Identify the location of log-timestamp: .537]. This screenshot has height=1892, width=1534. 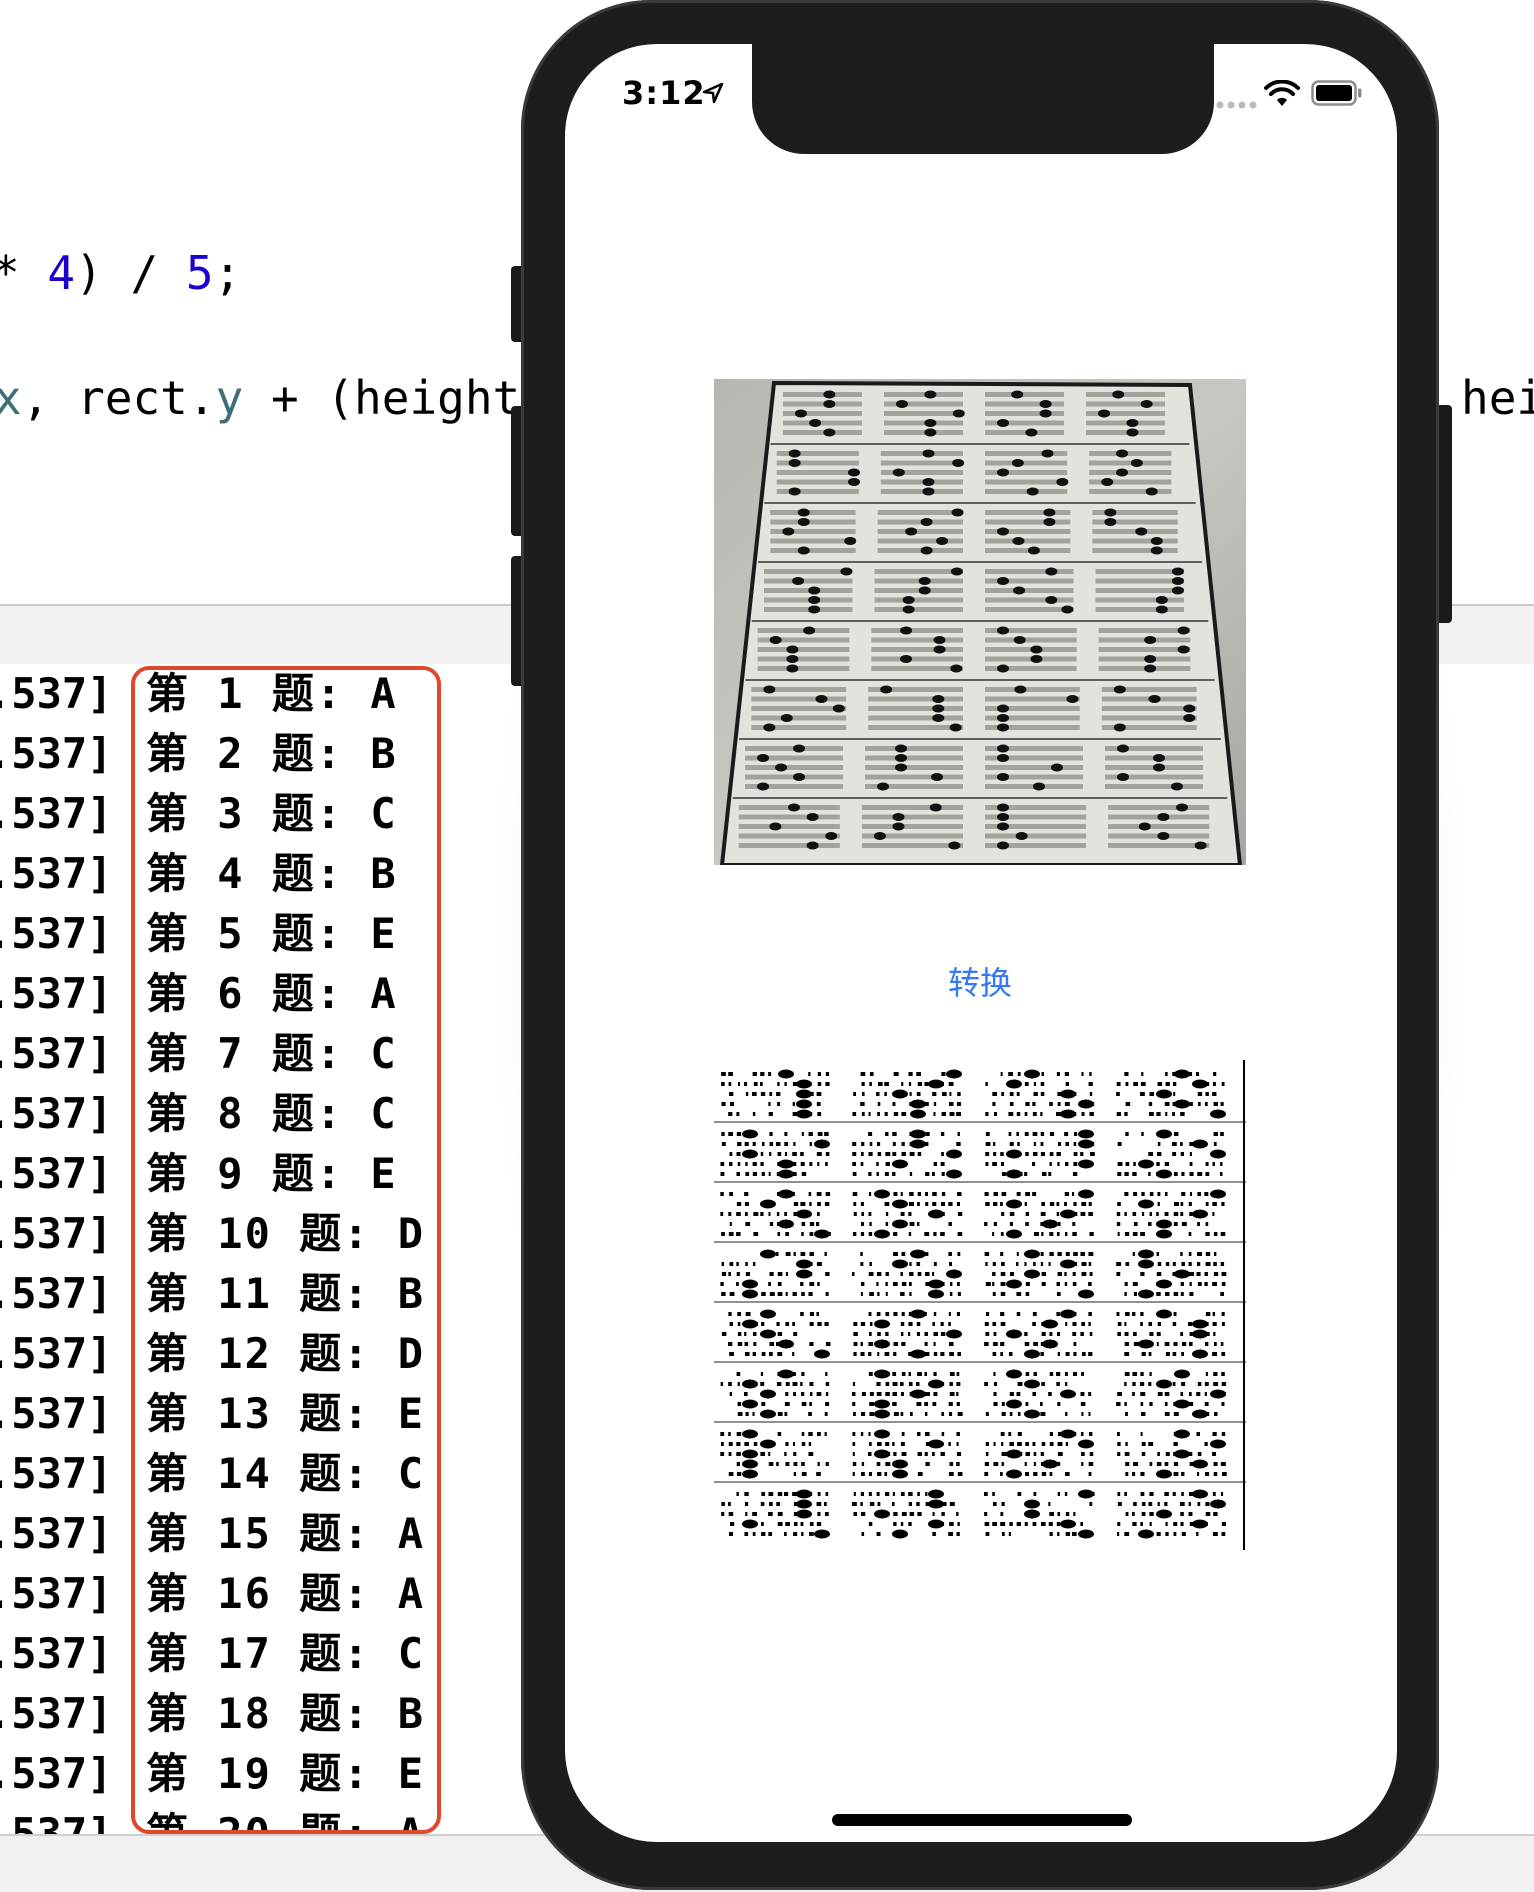
(56, 813).